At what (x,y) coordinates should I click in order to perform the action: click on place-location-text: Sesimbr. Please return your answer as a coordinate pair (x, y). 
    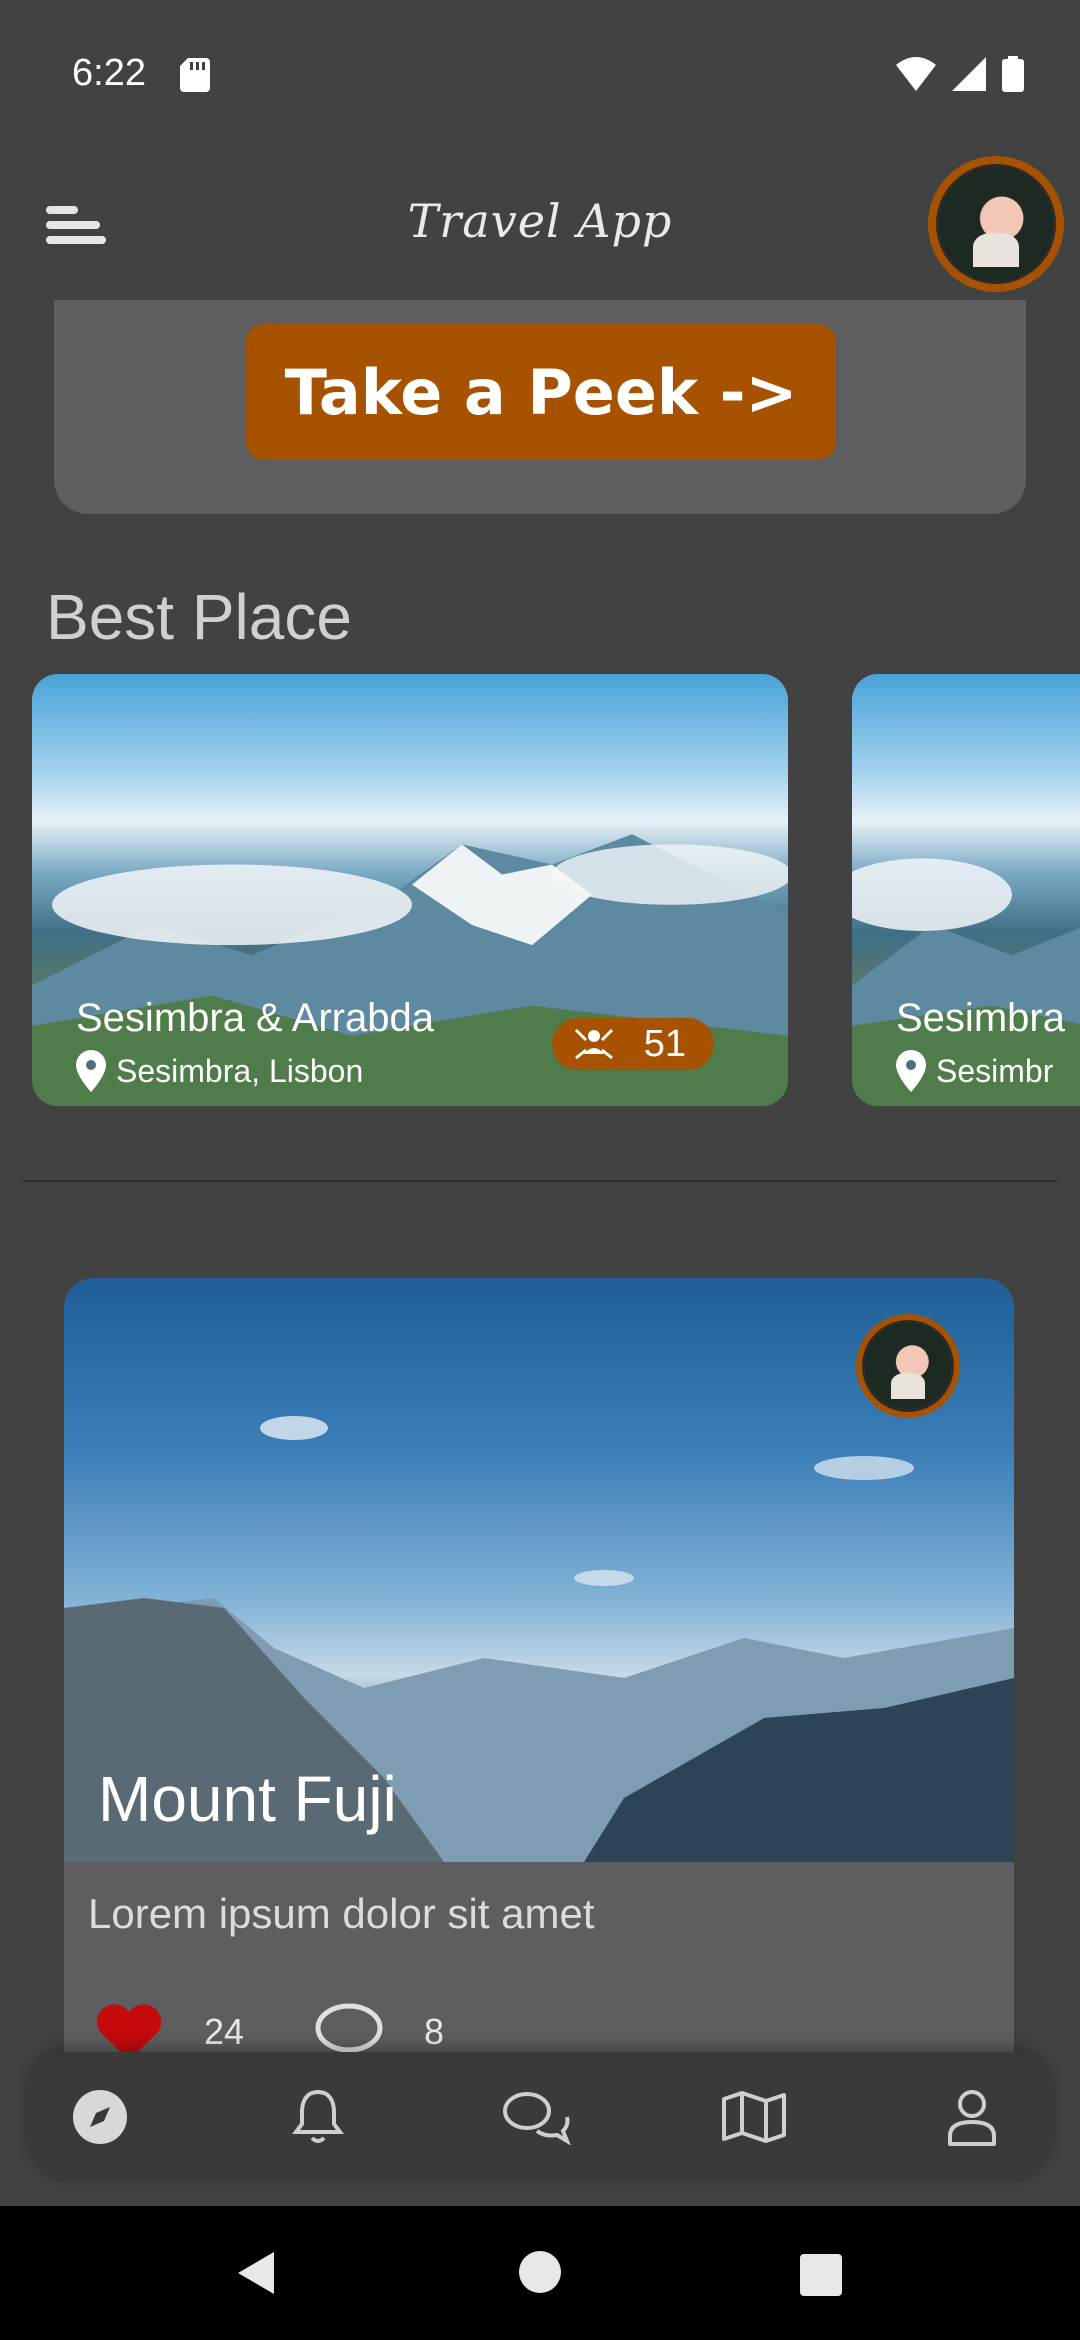
    Looking at the image, I should click on (995, 1070).